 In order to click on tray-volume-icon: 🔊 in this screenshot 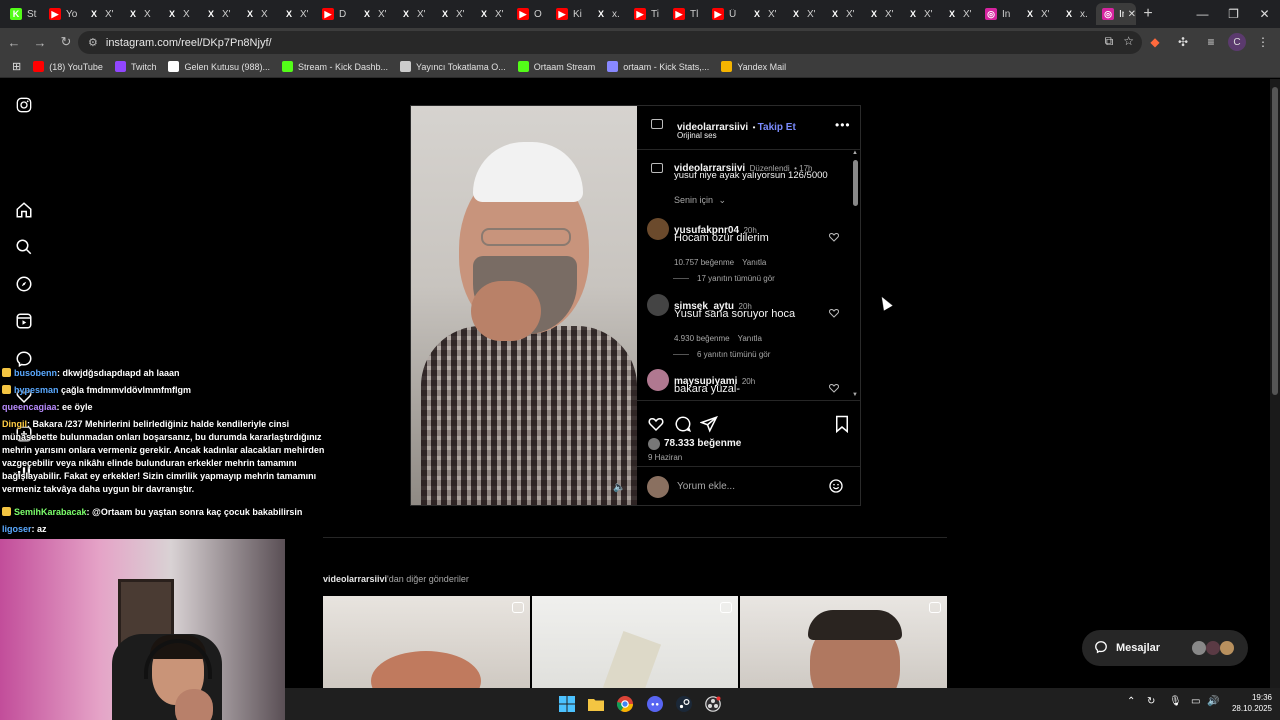, I will do `click(1213, 701)`.